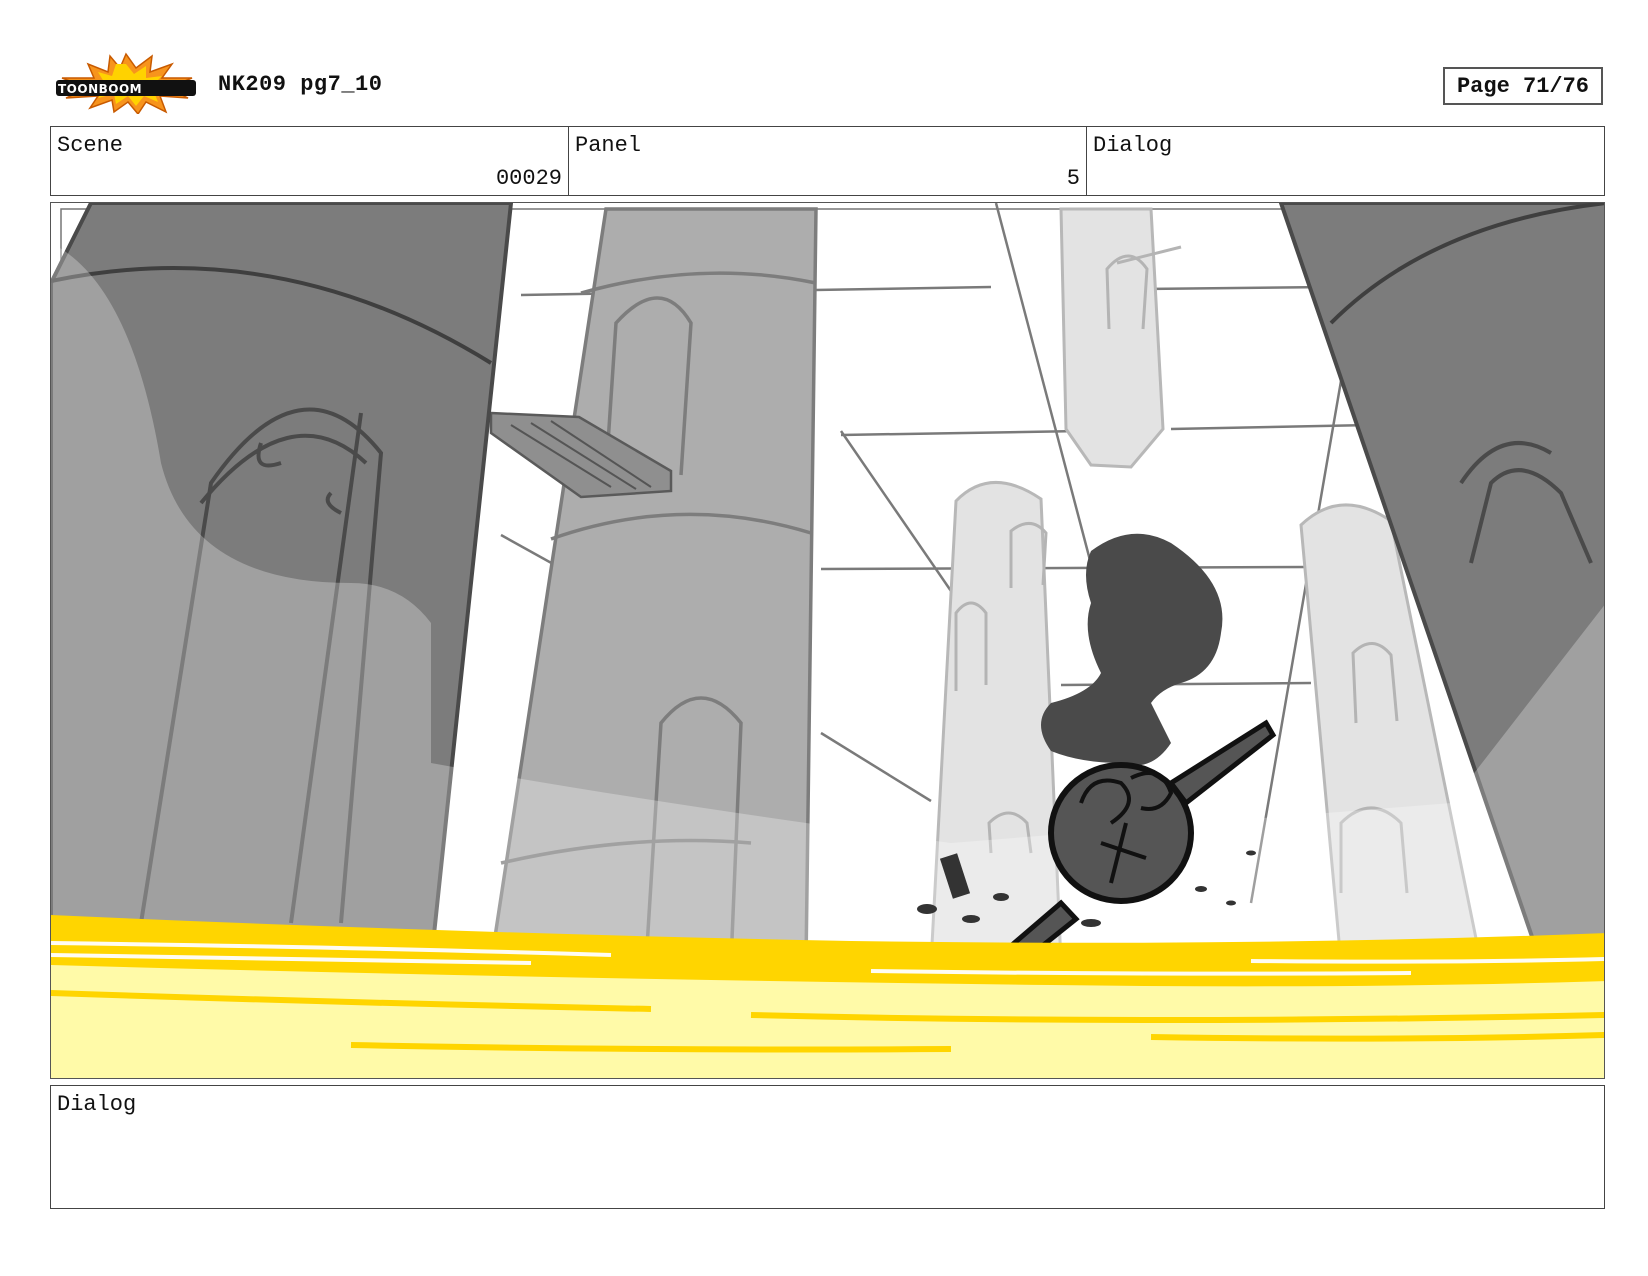 The image size is (1648, 1276). I want to click on panel-number: 5, so click(1073, 178).